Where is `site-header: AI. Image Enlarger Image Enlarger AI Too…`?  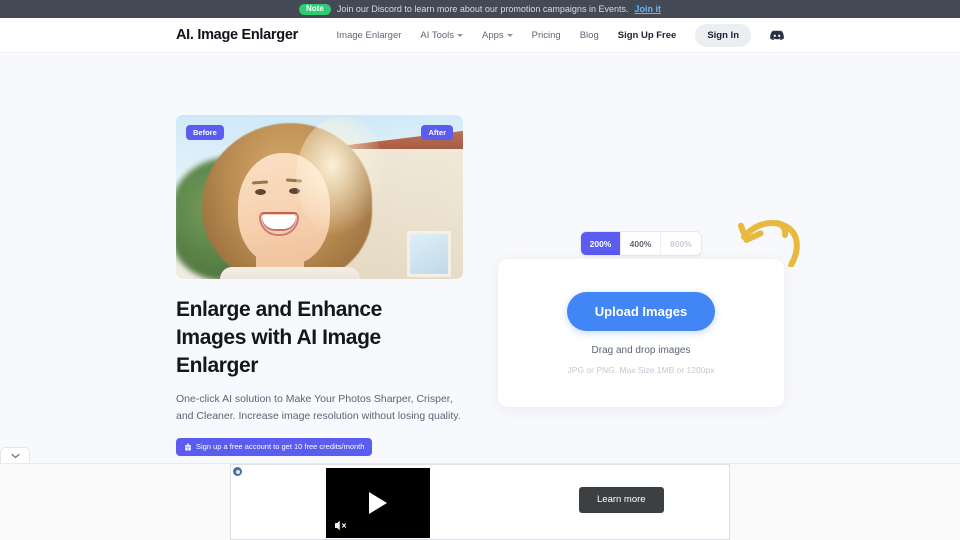 site-header: AI. Image Enlarger Image Enlarger AI Too… is located at coordinates (480, 35).